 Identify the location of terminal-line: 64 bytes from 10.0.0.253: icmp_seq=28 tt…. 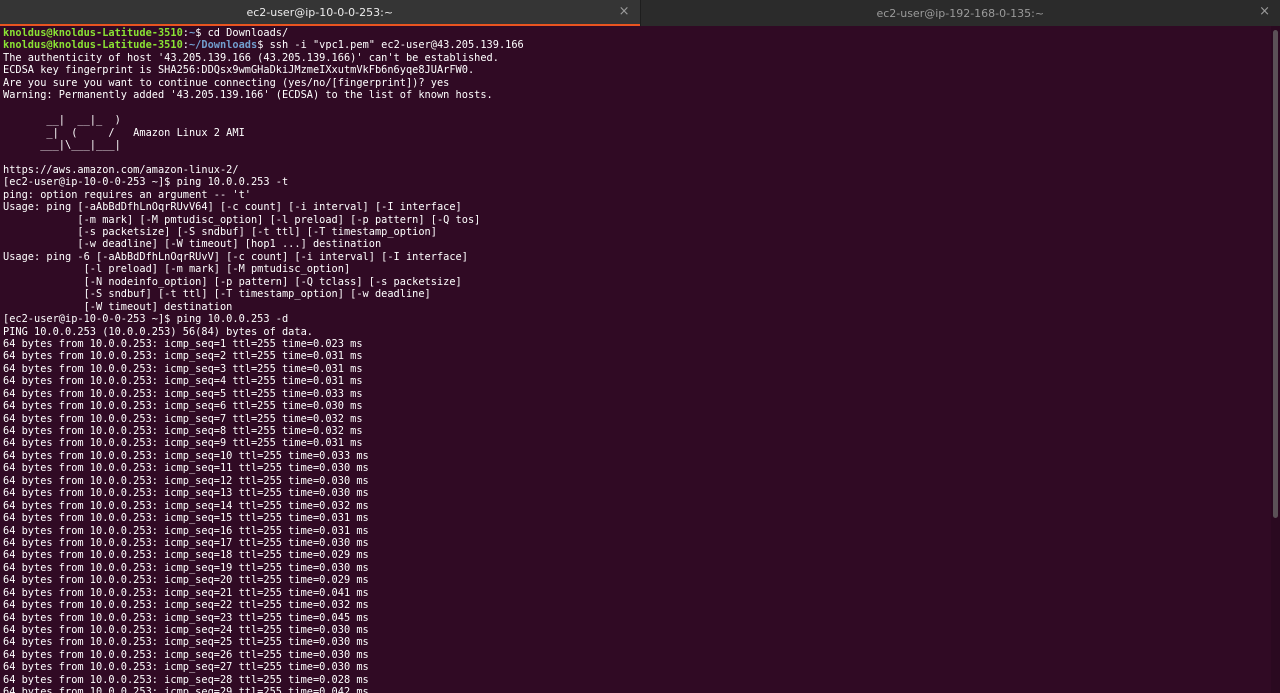
(186, 679).